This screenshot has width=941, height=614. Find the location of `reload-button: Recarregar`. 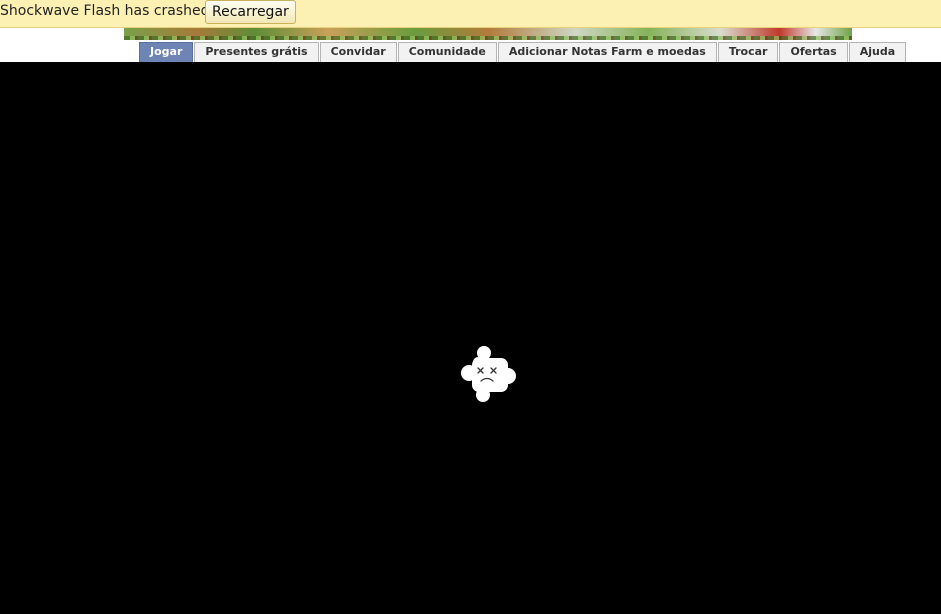

reload-button: Recarregar is located at coordinates (250, 12).